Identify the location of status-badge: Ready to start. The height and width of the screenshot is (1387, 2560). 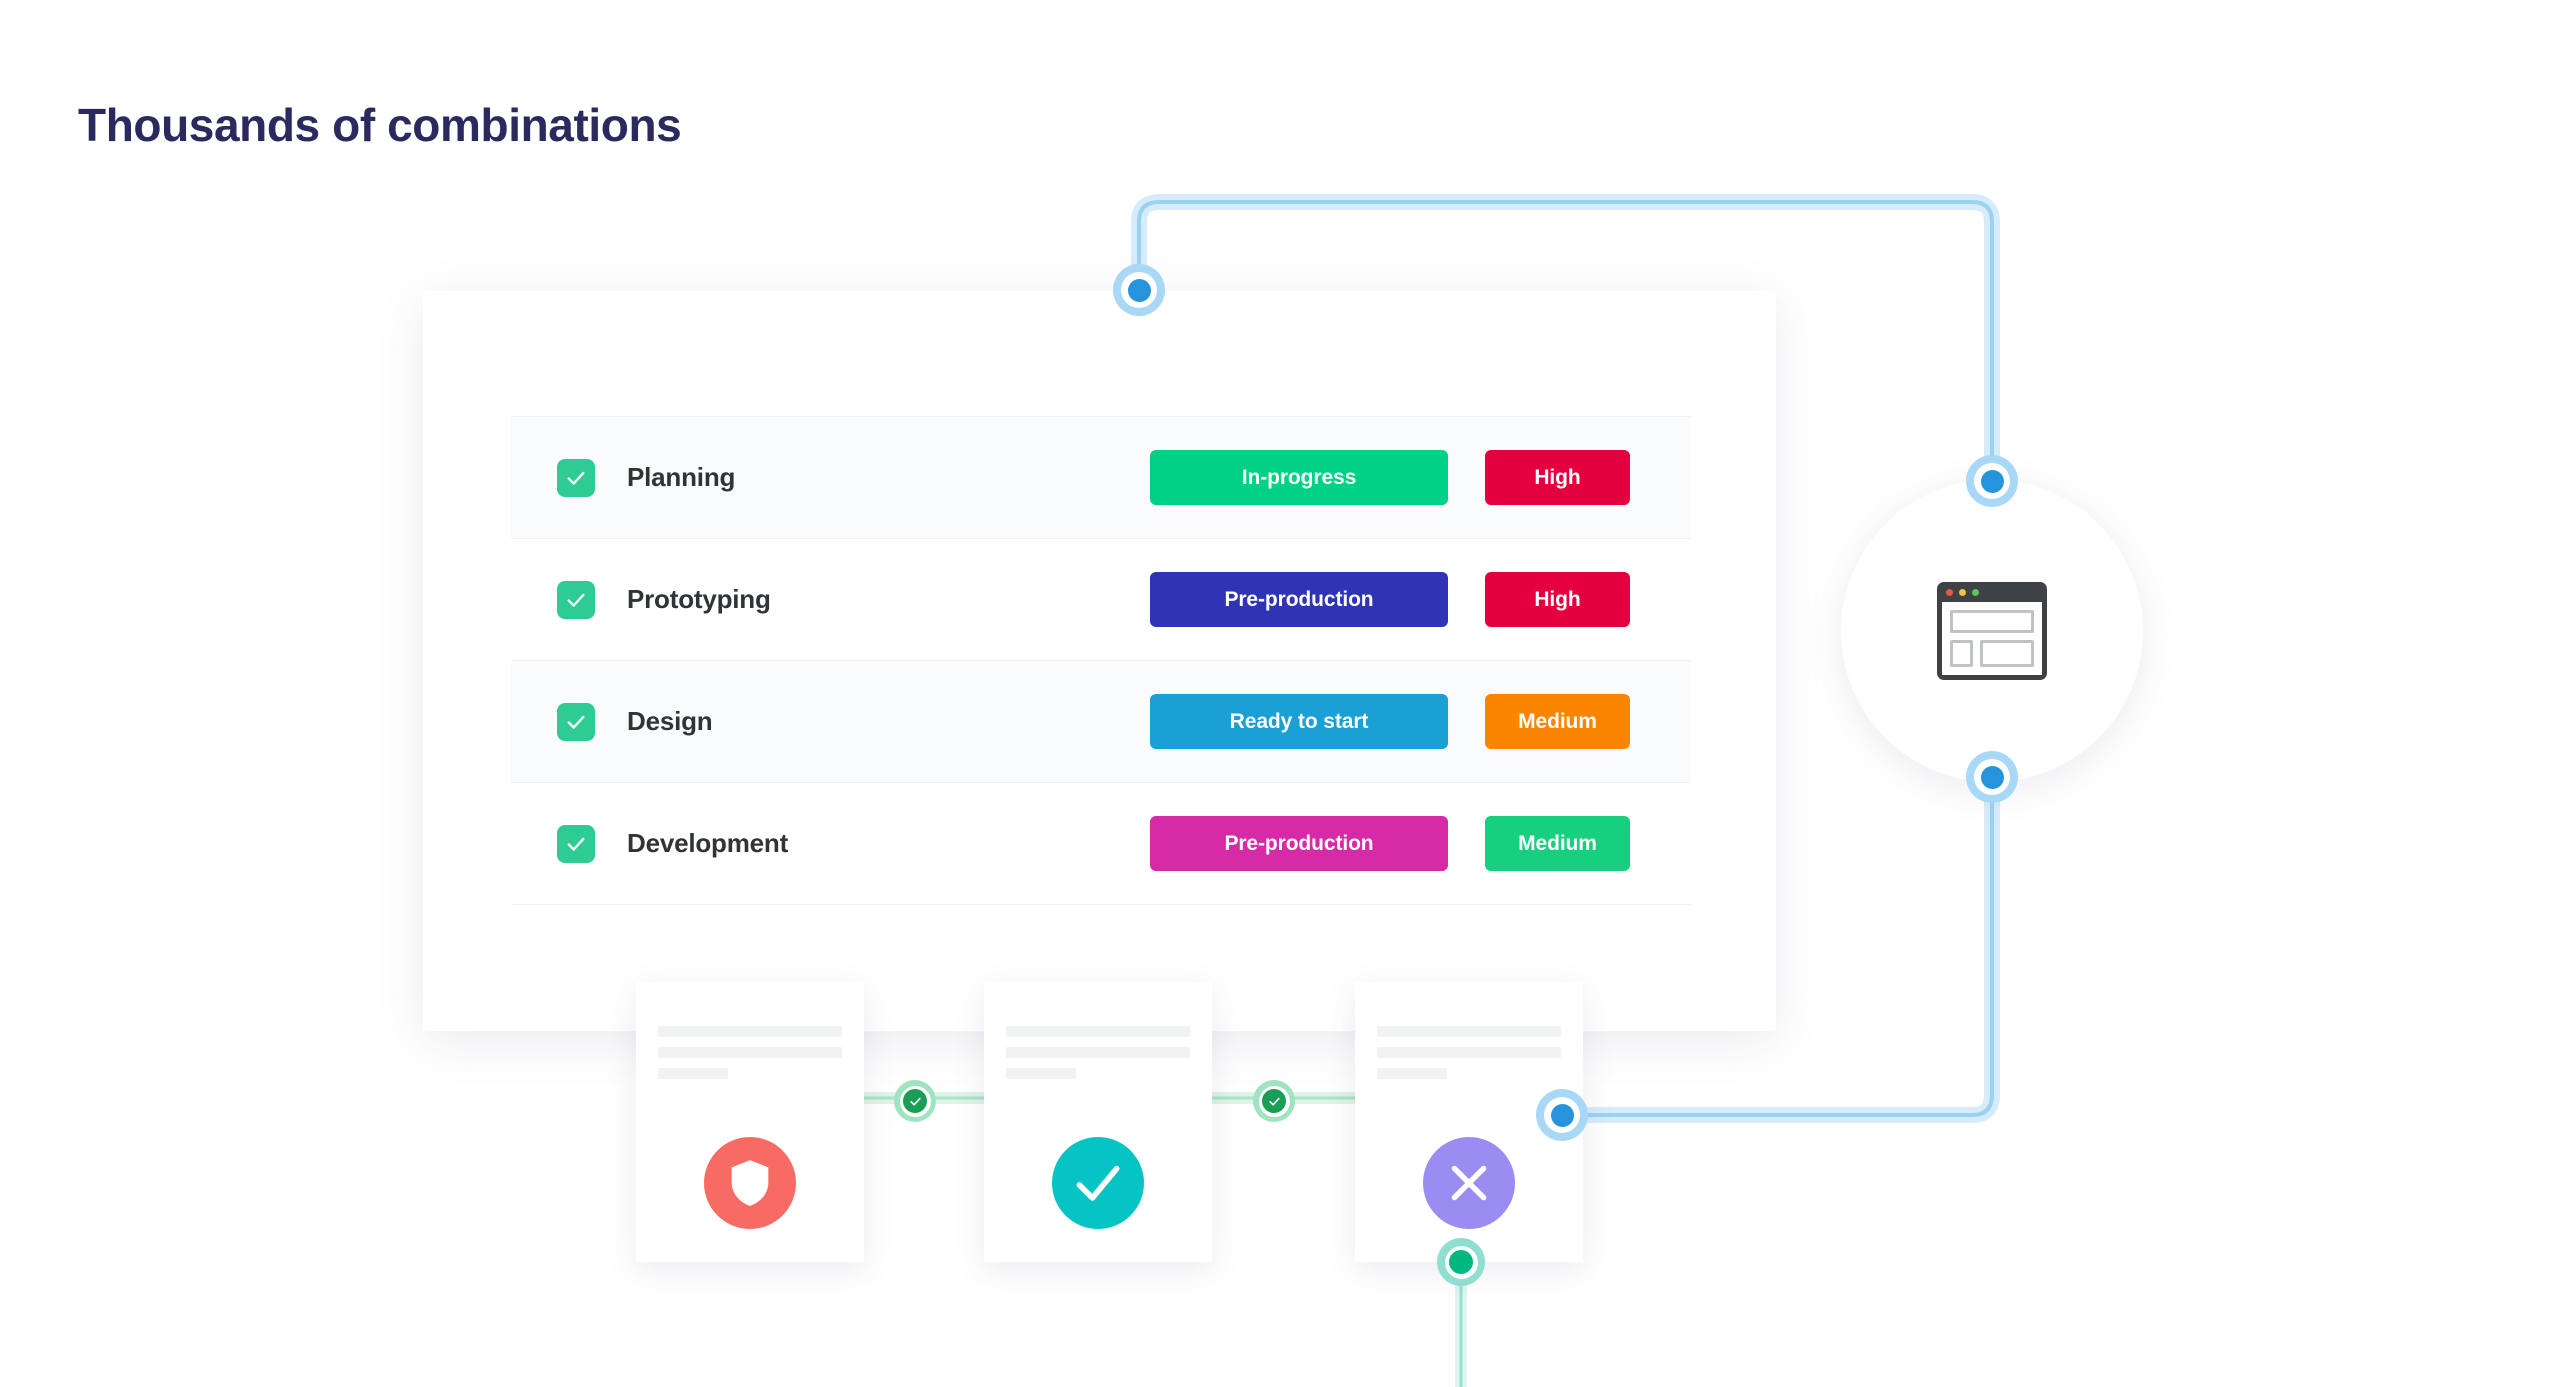
(1299, 721).